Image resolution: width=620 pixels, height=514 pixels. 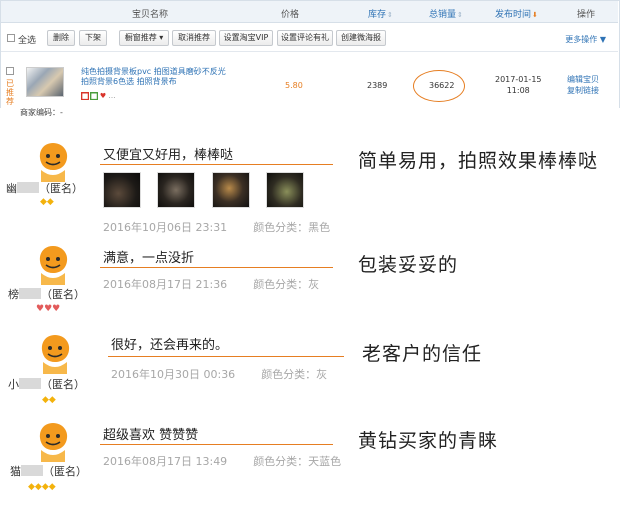 What do you see at coordinates (46, 294) in the screenshot?
I see `buyer-name: 榜（匿名）` at bounding box center [46, 294].